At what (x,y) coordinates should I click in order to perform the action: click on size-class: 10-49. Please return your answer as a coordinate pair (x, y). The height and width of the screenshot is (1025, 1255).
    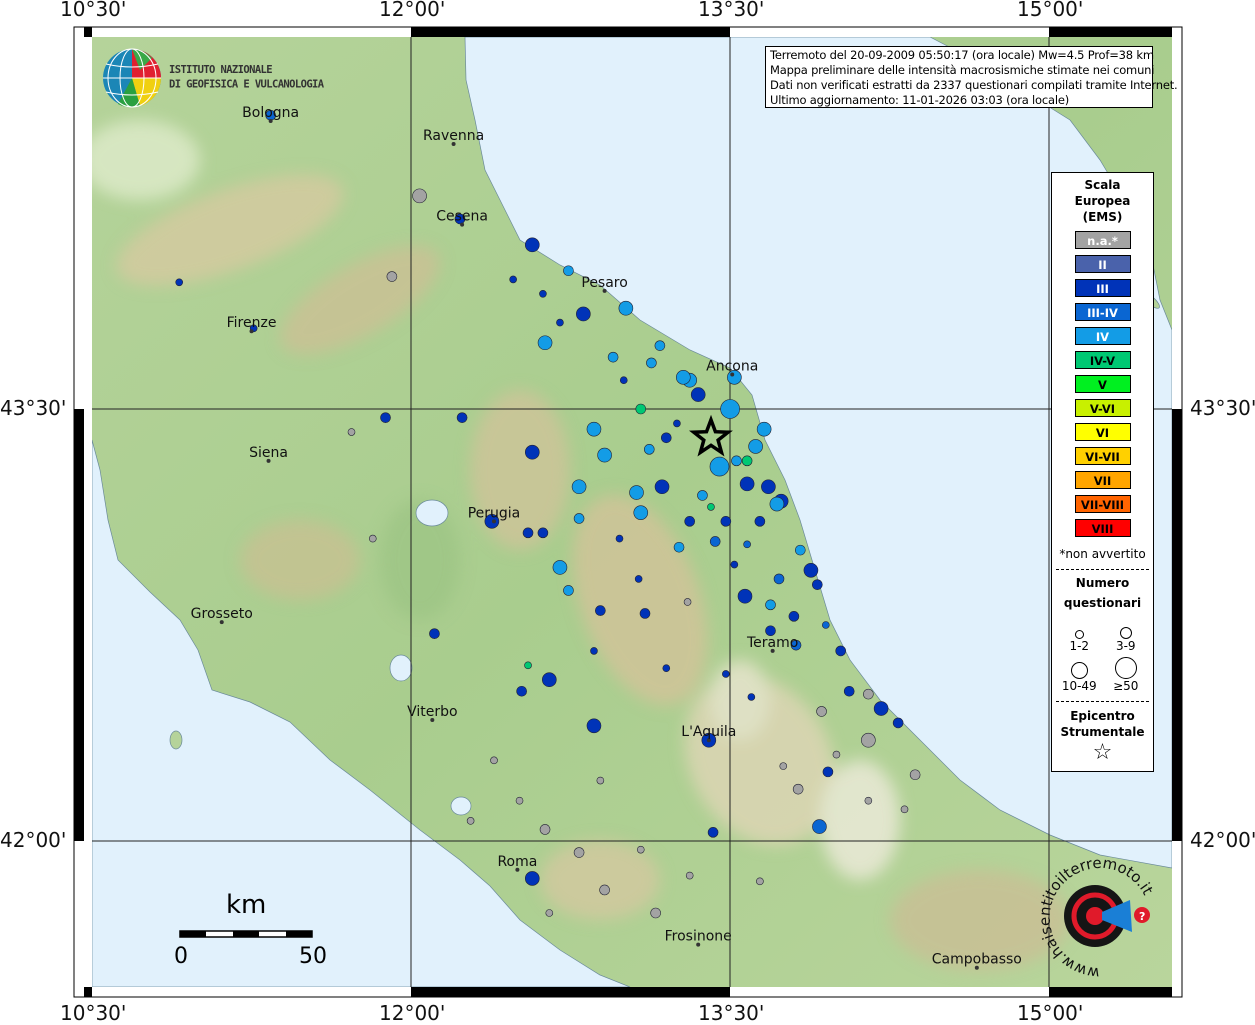
    Looking at the image, I should click on (1079, 674).